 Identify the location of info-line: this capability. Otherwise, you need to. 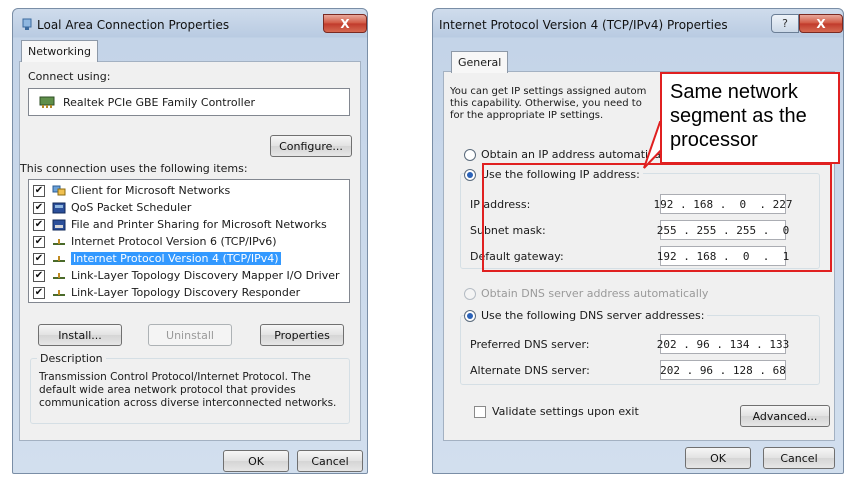
(546, 103).